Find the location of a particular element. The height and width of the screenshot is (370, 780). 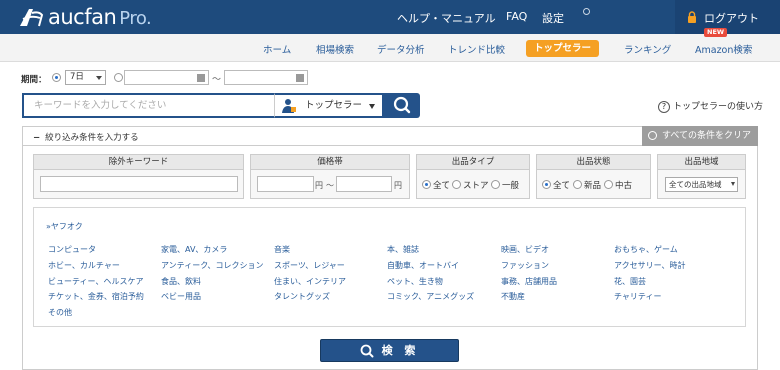

submit-search-button: 検 索 is located at coordinates (389, 350).